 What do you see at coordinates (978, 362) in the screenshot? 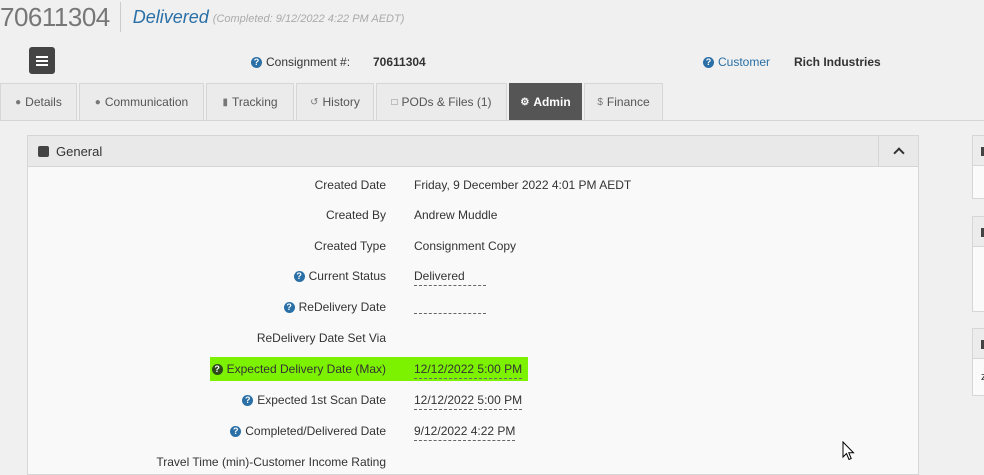
I see `side-panel-stub: z` at bounding box center [978, 362].